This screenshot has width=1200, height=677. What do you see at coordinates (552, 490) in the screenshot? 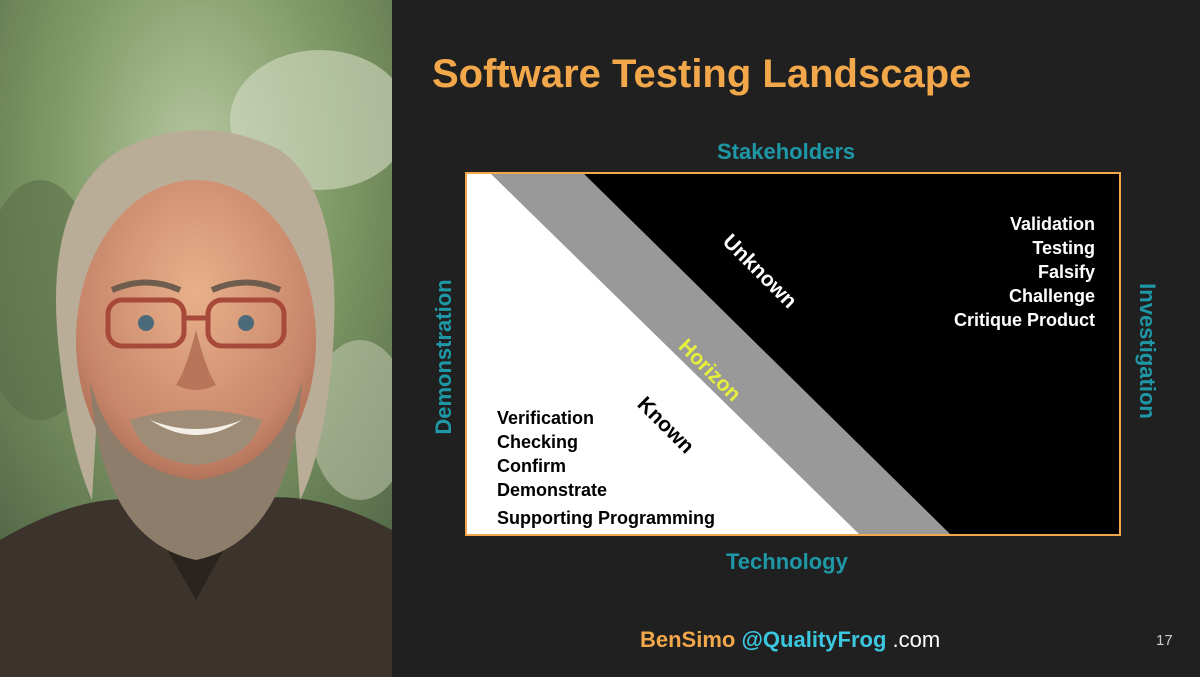
I see `known-item: Demonstrate` at bounding box center [552, 490].